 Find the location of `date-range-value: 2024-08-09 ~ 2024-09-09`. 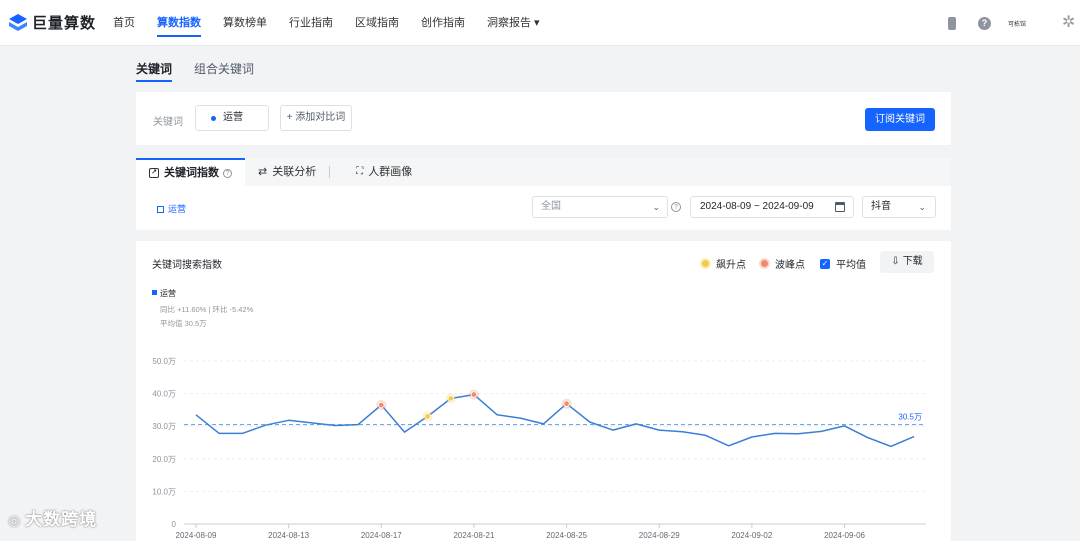

date-range-value: 2024-08-09 ~ 2024-09-09 is located at coordinates (757, 206).